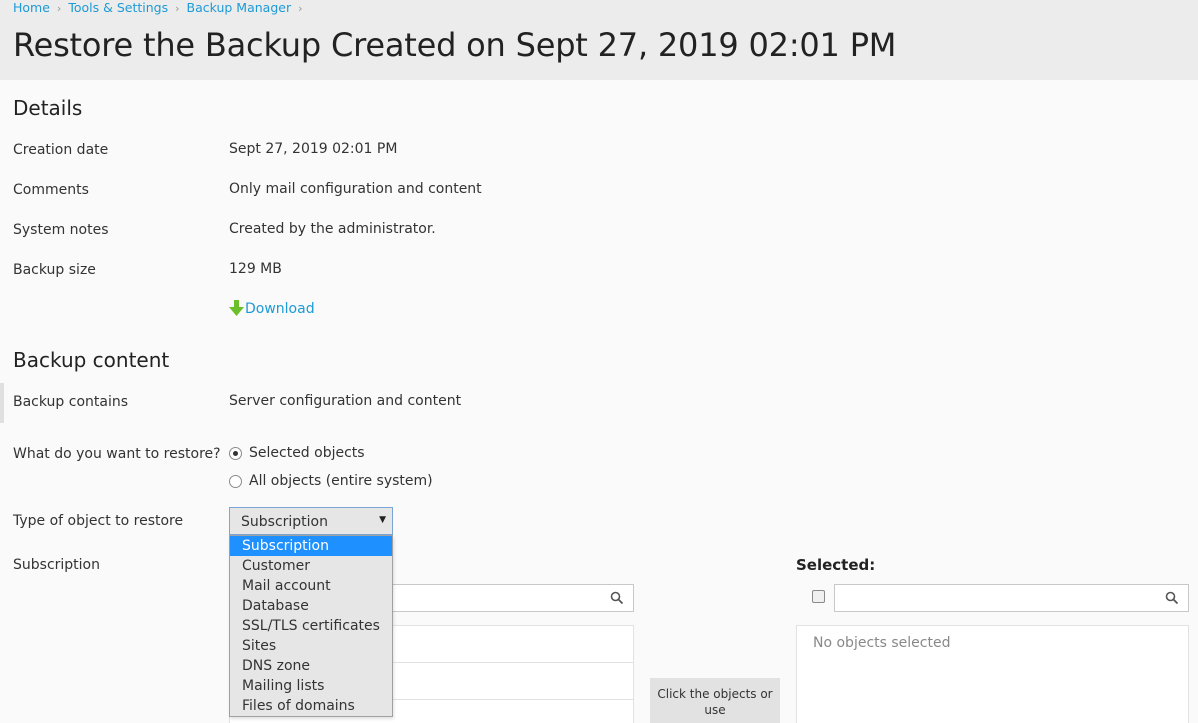  Describe the element at coordinates (236, 308) in the screenshot. I see `download-arrow-icon` at that location.